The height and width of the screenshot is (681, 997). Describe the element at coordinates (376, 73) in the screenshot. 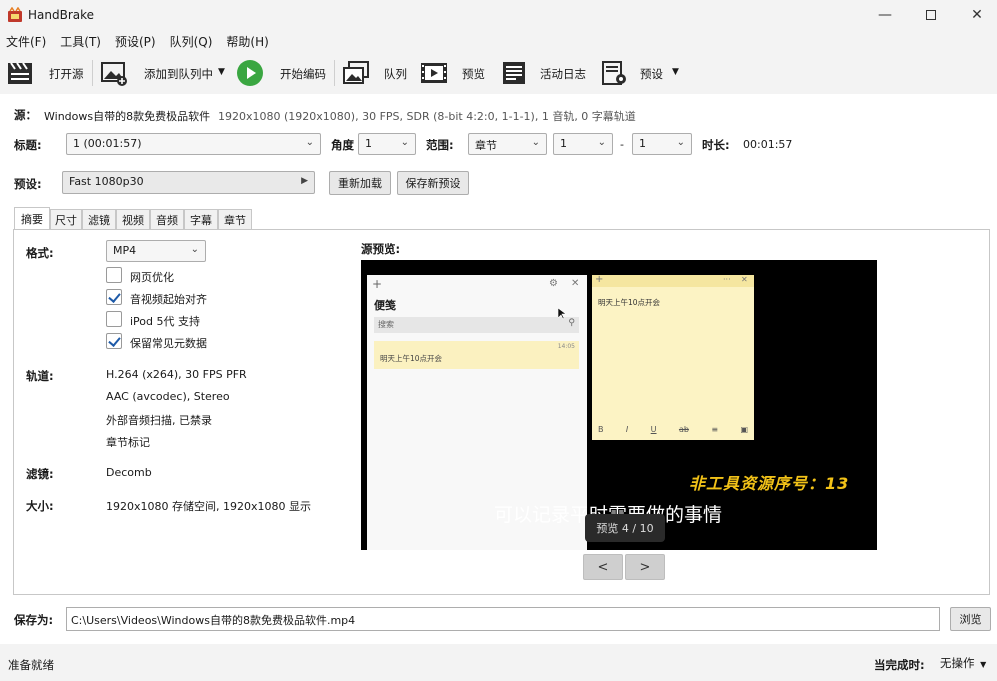

I see `queue-button: 队列` at that location.